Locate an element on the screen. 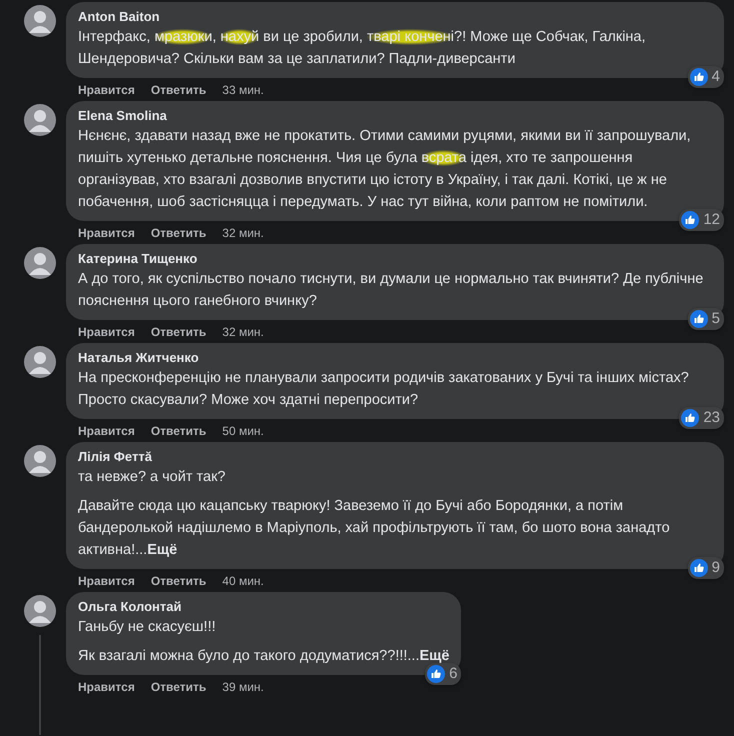 This screenshot has height=736, width=734. author-name: Anton Baiton is located at coordinates (395, 17).